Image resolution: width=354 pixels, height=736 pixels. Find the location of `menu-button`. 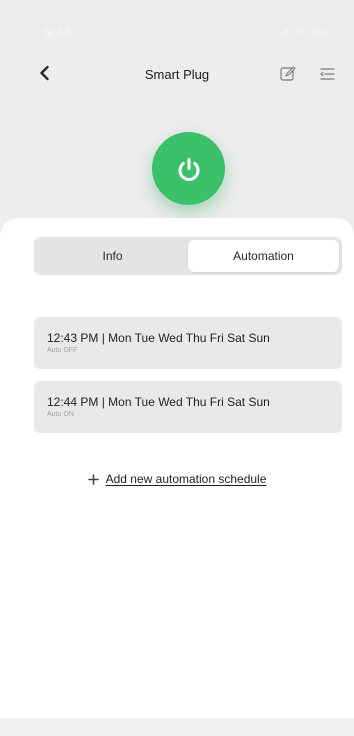

menu-button is located at coordinates (327, 74).